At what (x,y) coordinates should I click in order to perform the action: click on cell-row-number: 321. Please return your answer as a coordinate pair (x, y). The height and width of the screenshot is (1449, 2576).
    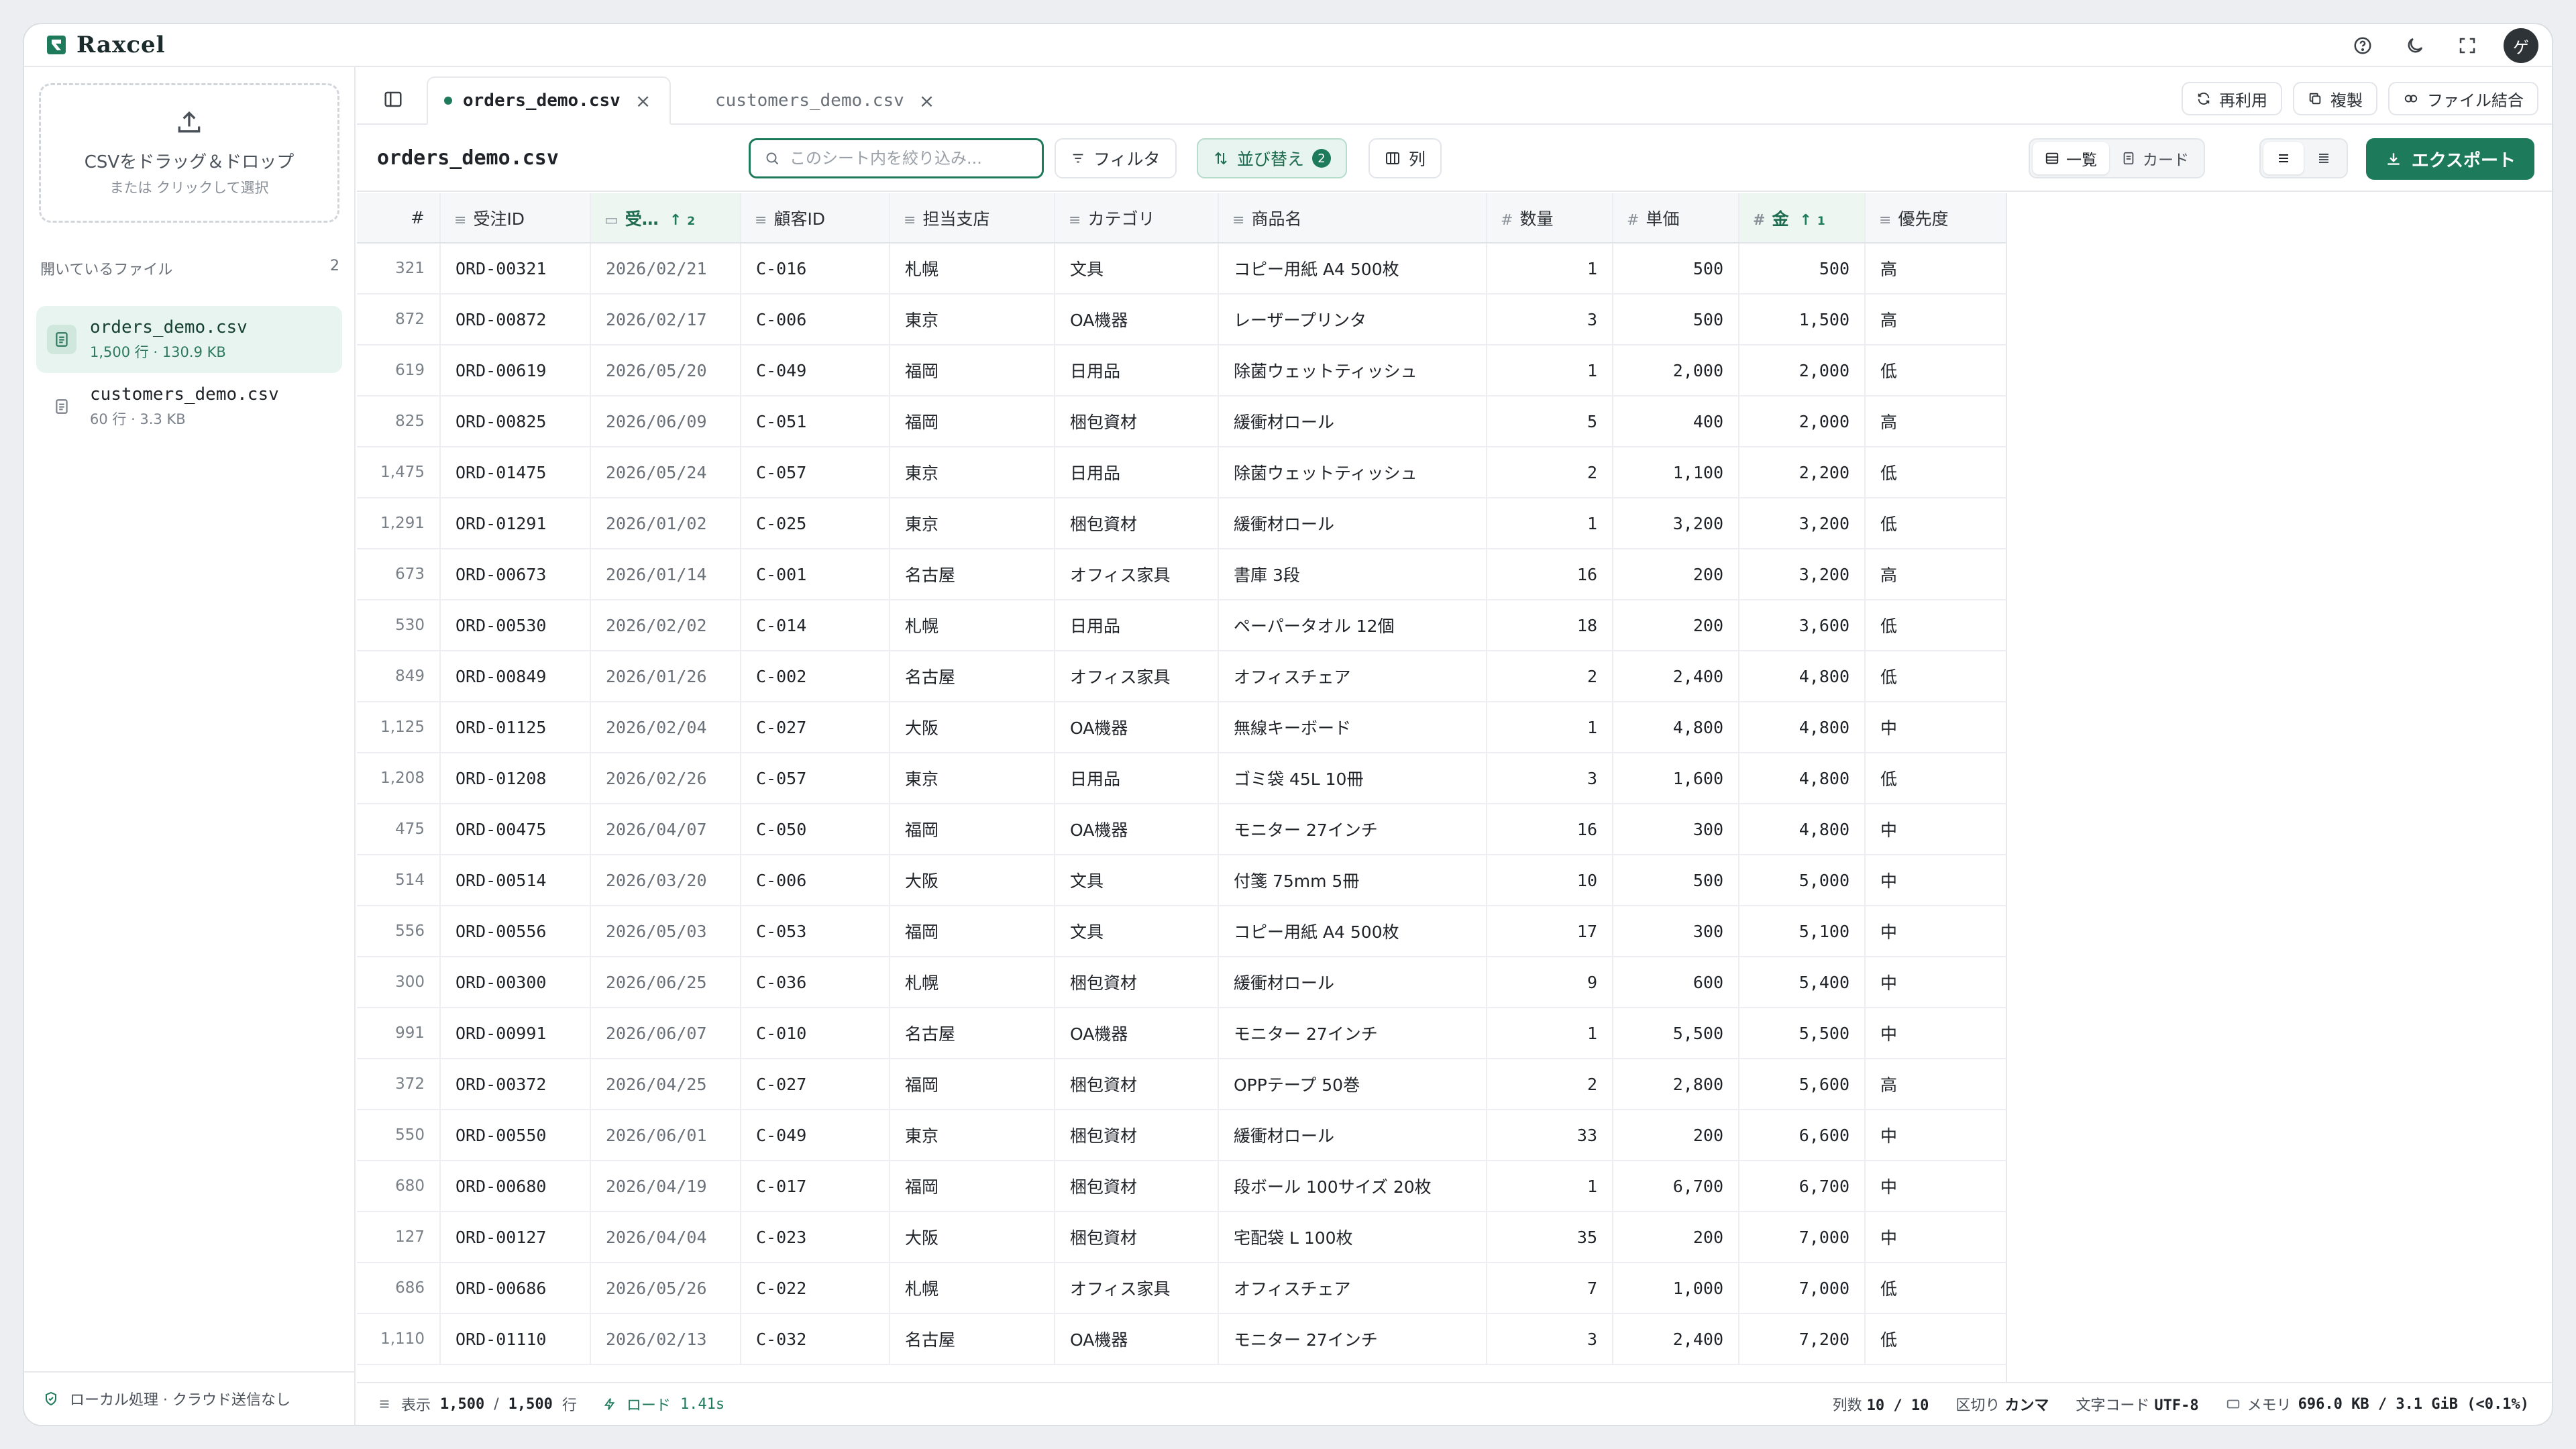
    Looking at the image, I should click on (399, 268).